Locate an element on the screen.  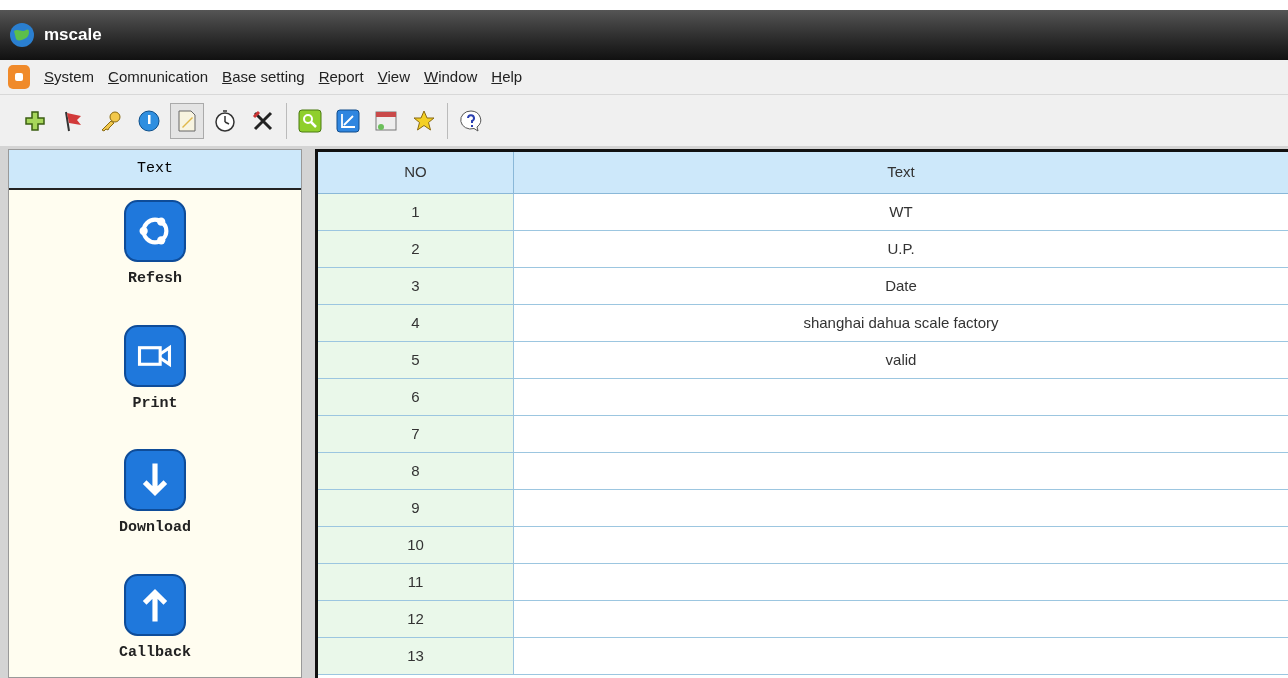
sidebar-button: Print is located at coordinates (155, 369).